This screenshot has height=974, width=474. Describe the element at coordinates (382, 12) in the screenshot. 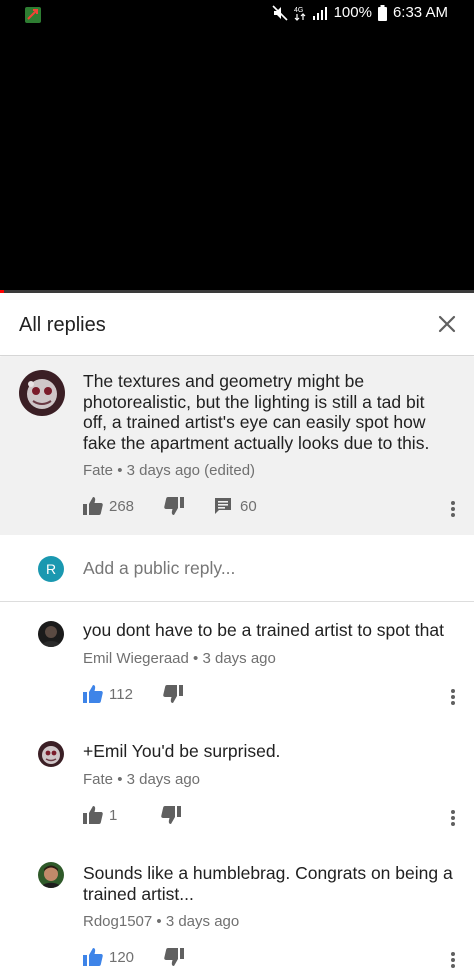

I see `battery-icon` at that location.